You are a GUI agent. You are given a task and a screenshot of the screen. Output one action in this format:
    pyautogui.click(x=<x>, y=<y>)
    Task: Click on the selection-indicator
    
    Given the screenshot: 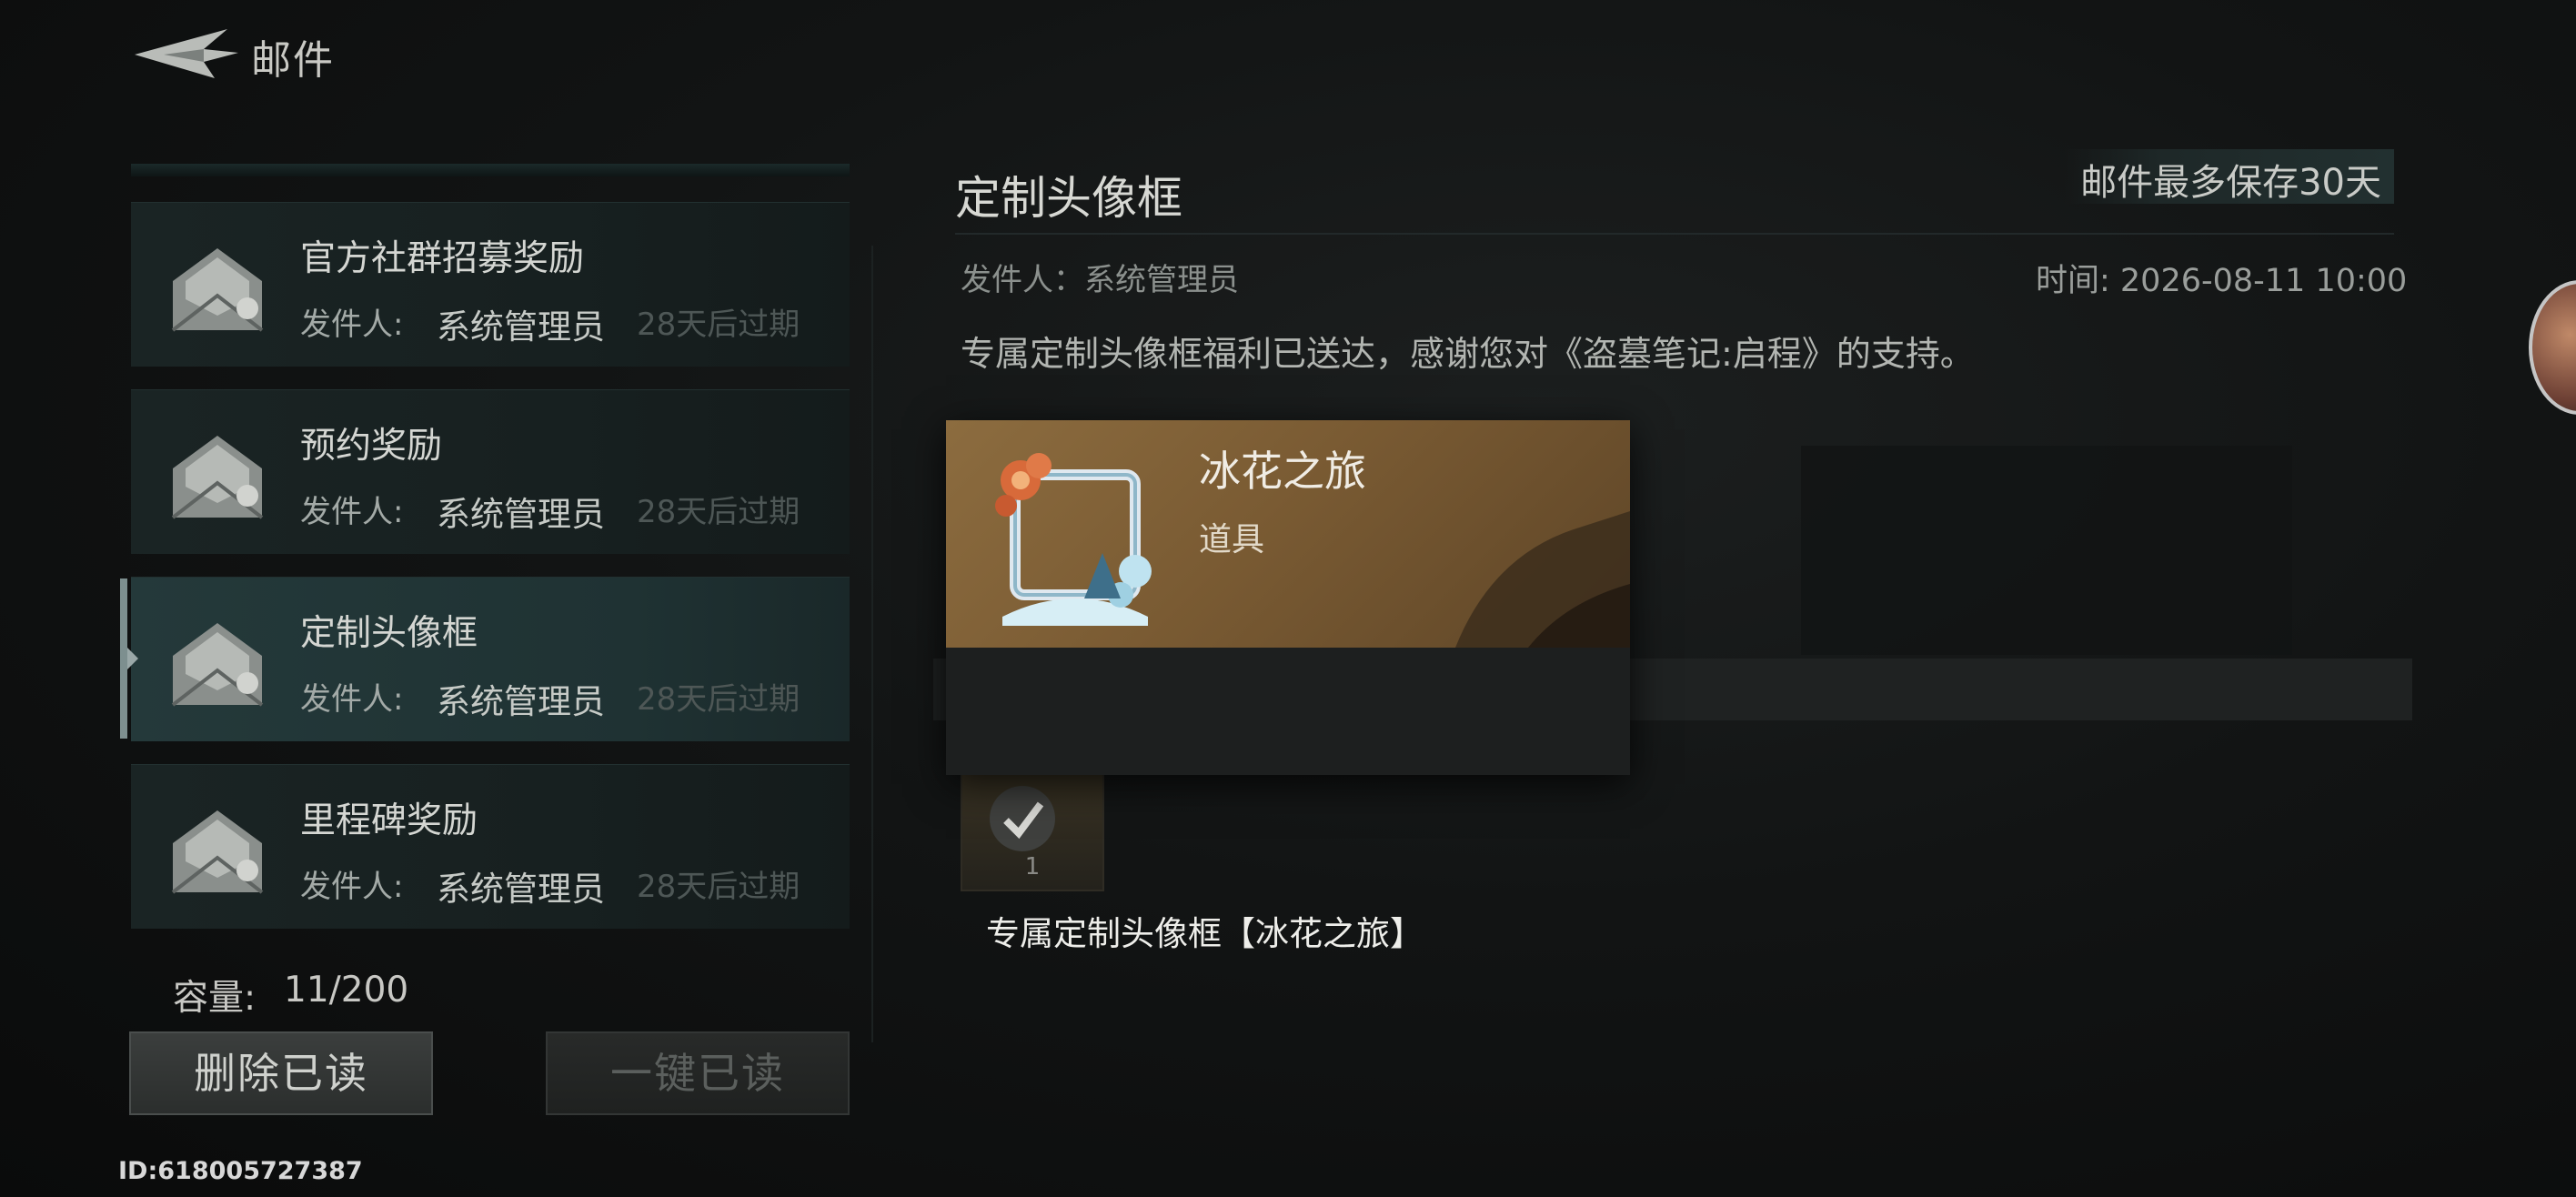 What is the action you would take?
    pyautogui.click(x=123, y=658)
    